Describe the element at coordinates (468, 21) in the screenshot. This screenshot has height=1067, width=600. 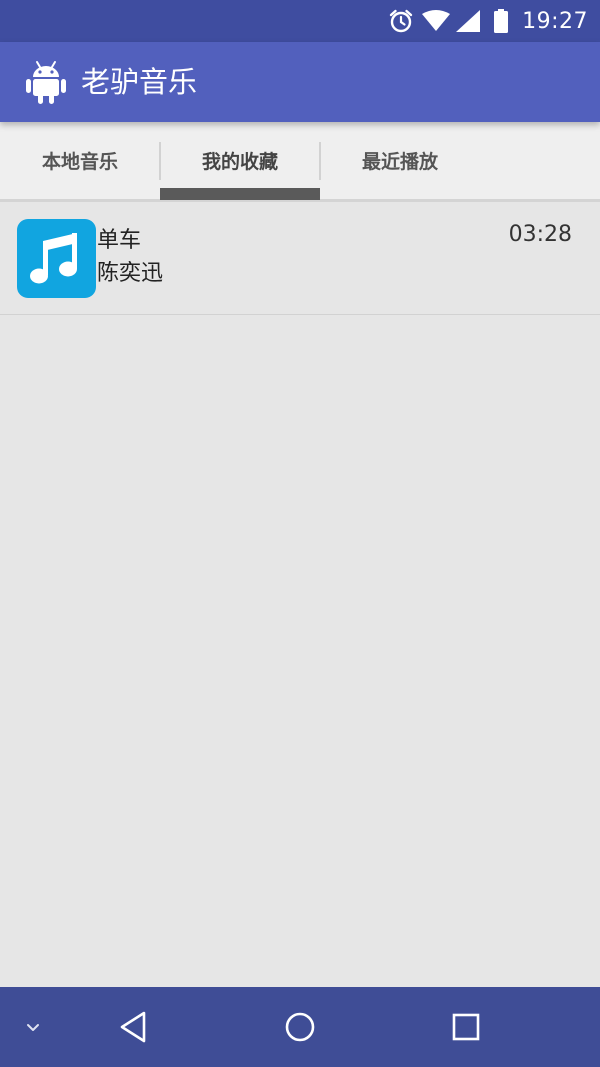
I see `cell-signal-icon` at that location.